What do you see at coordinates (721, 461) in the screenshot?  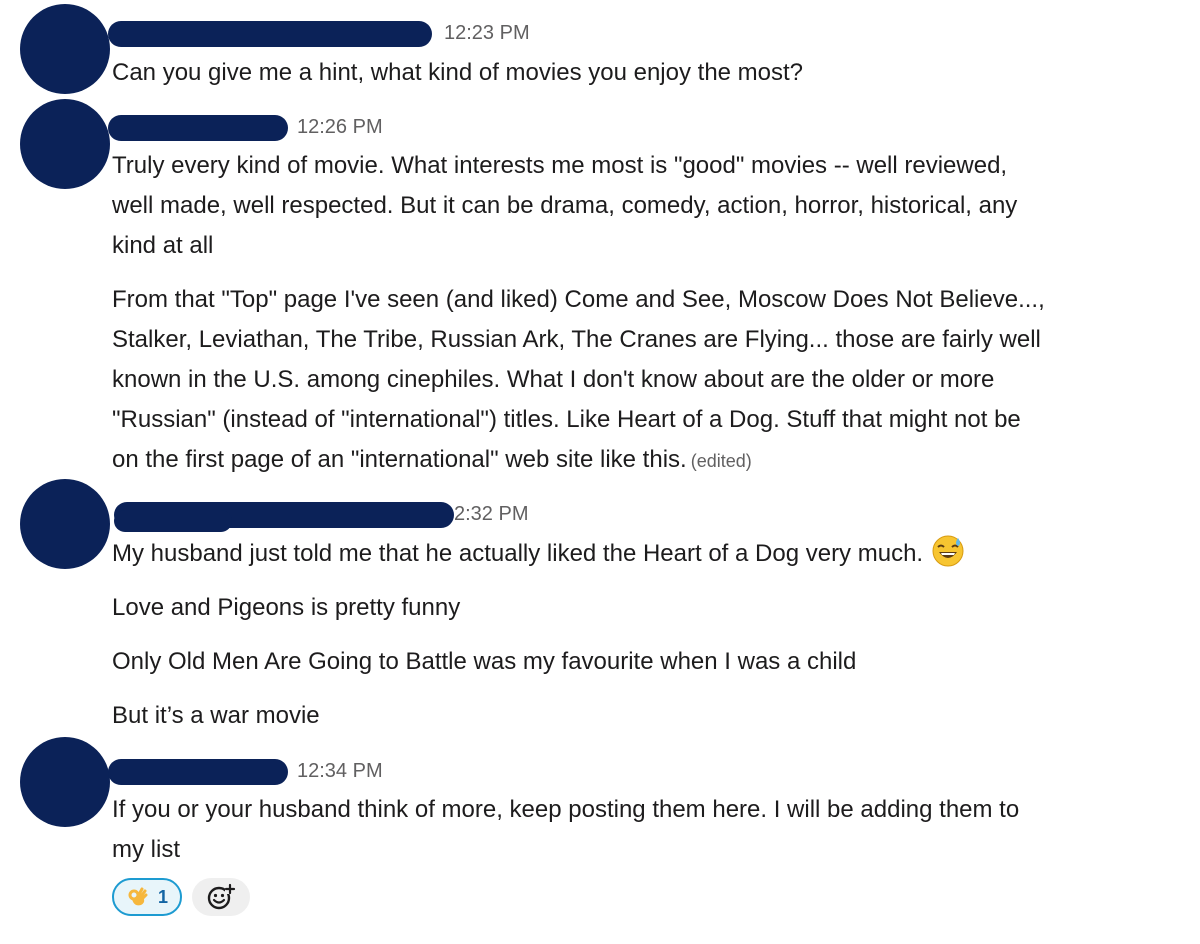 I see `edited-label: (edited)` at bounding box center [721, 461].